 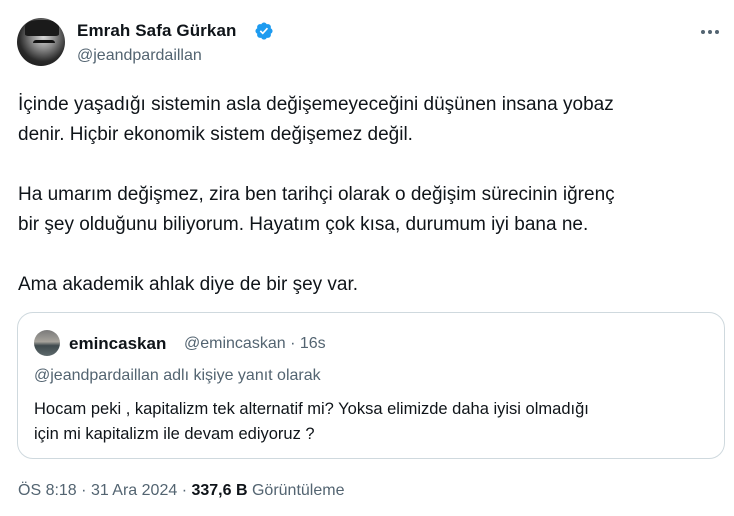 What do you see at coordinates (174, 434) in the screenshot?
I see `quoted-line: için mi kapitalizm ile devam ediyoruz ?` at bounding box center [174, 434].